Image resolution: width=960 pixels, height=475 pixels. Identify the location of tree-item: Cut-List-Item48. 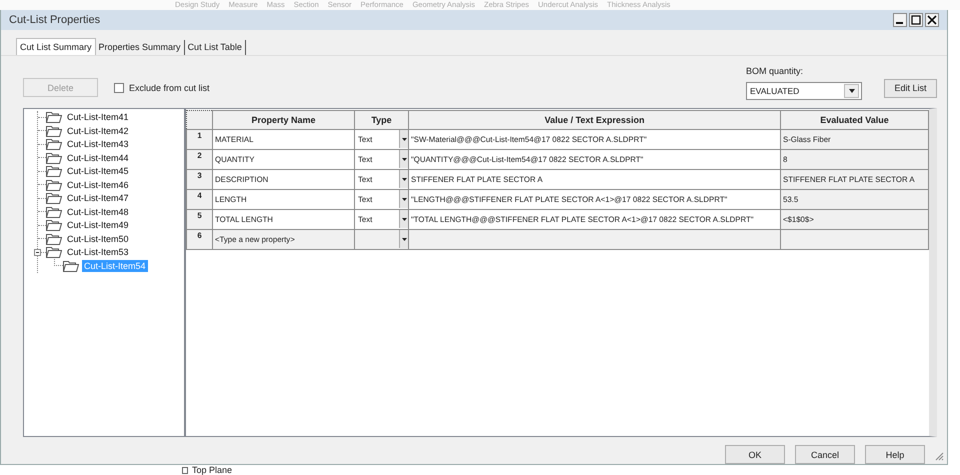
(98, 212).